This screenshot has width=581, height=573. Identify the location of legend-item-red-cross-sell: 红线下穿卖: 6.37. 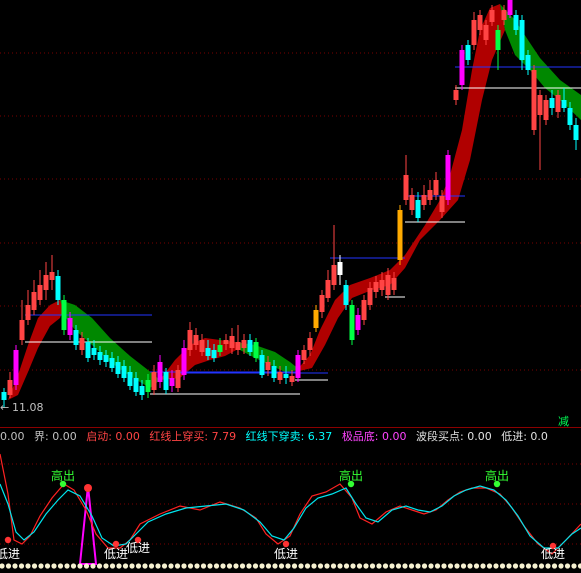
(289, 436).